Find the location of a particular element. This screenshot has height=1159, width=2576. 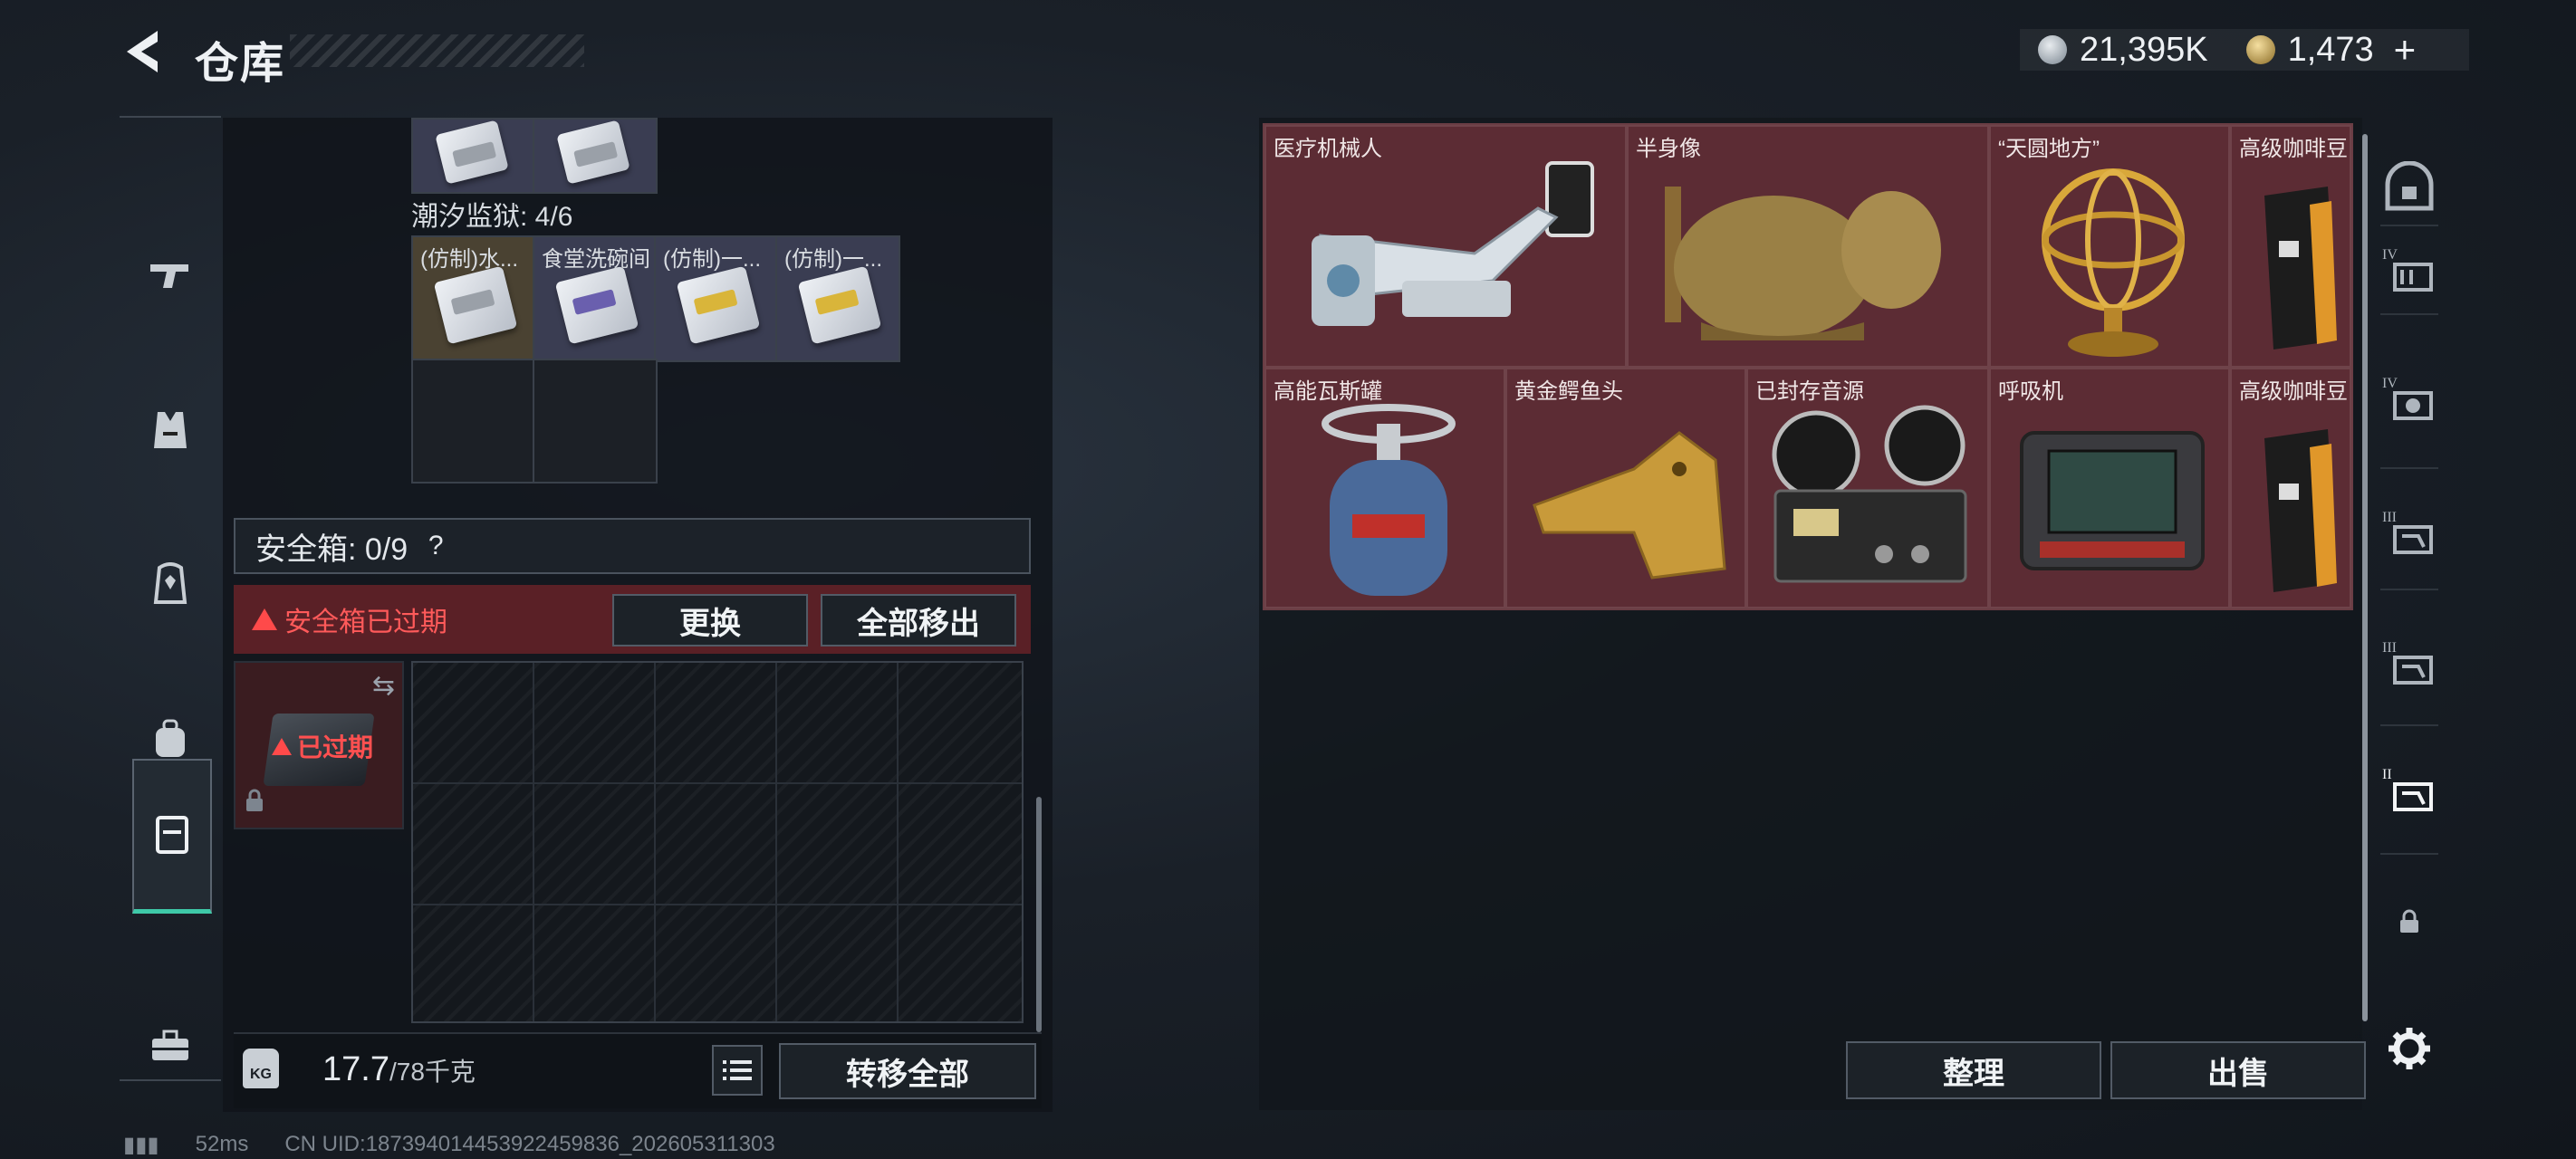

title-decoration is located at coordinates (437, 50).